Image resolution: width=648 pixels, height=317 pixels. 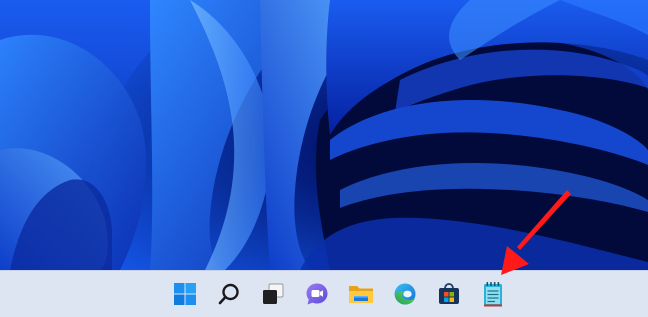 I want to click on file-explorer-button, so click(x=360, y=294).